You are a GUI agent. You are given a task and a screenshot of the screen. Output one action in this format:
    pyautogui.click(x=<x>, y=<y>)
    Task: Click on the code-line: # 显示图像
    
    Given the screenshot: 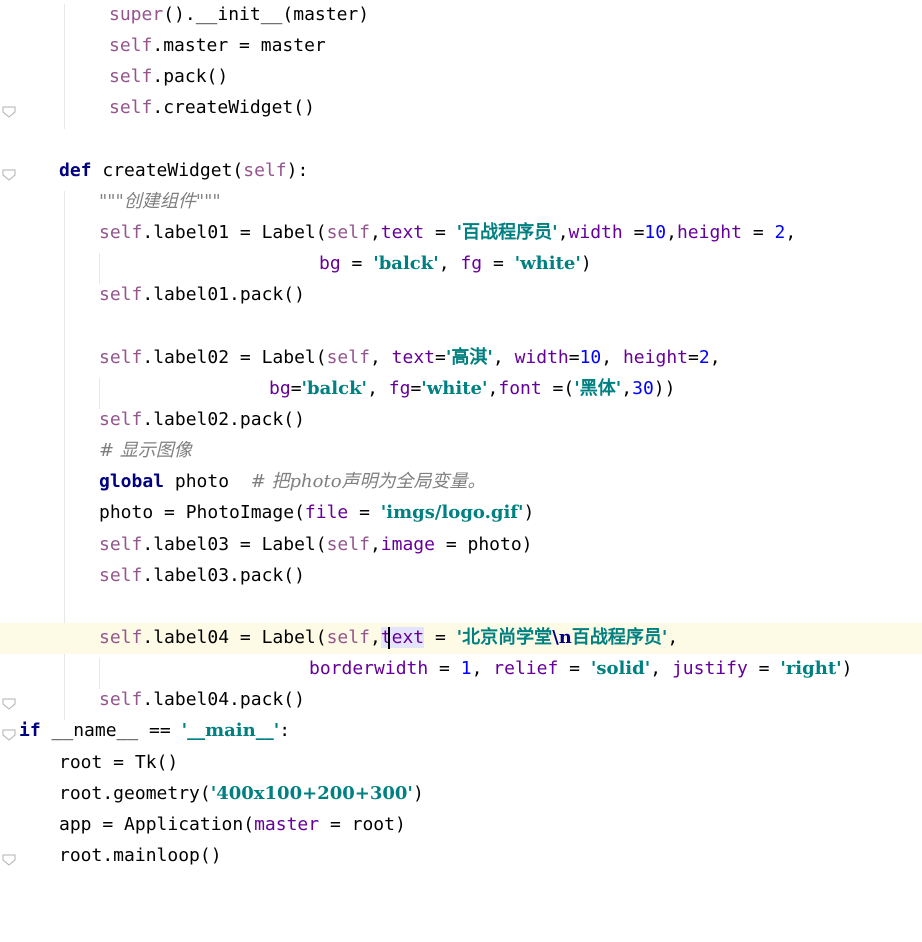 What is the action you would take?
    pyautogui.click(x=461, y=451)
    